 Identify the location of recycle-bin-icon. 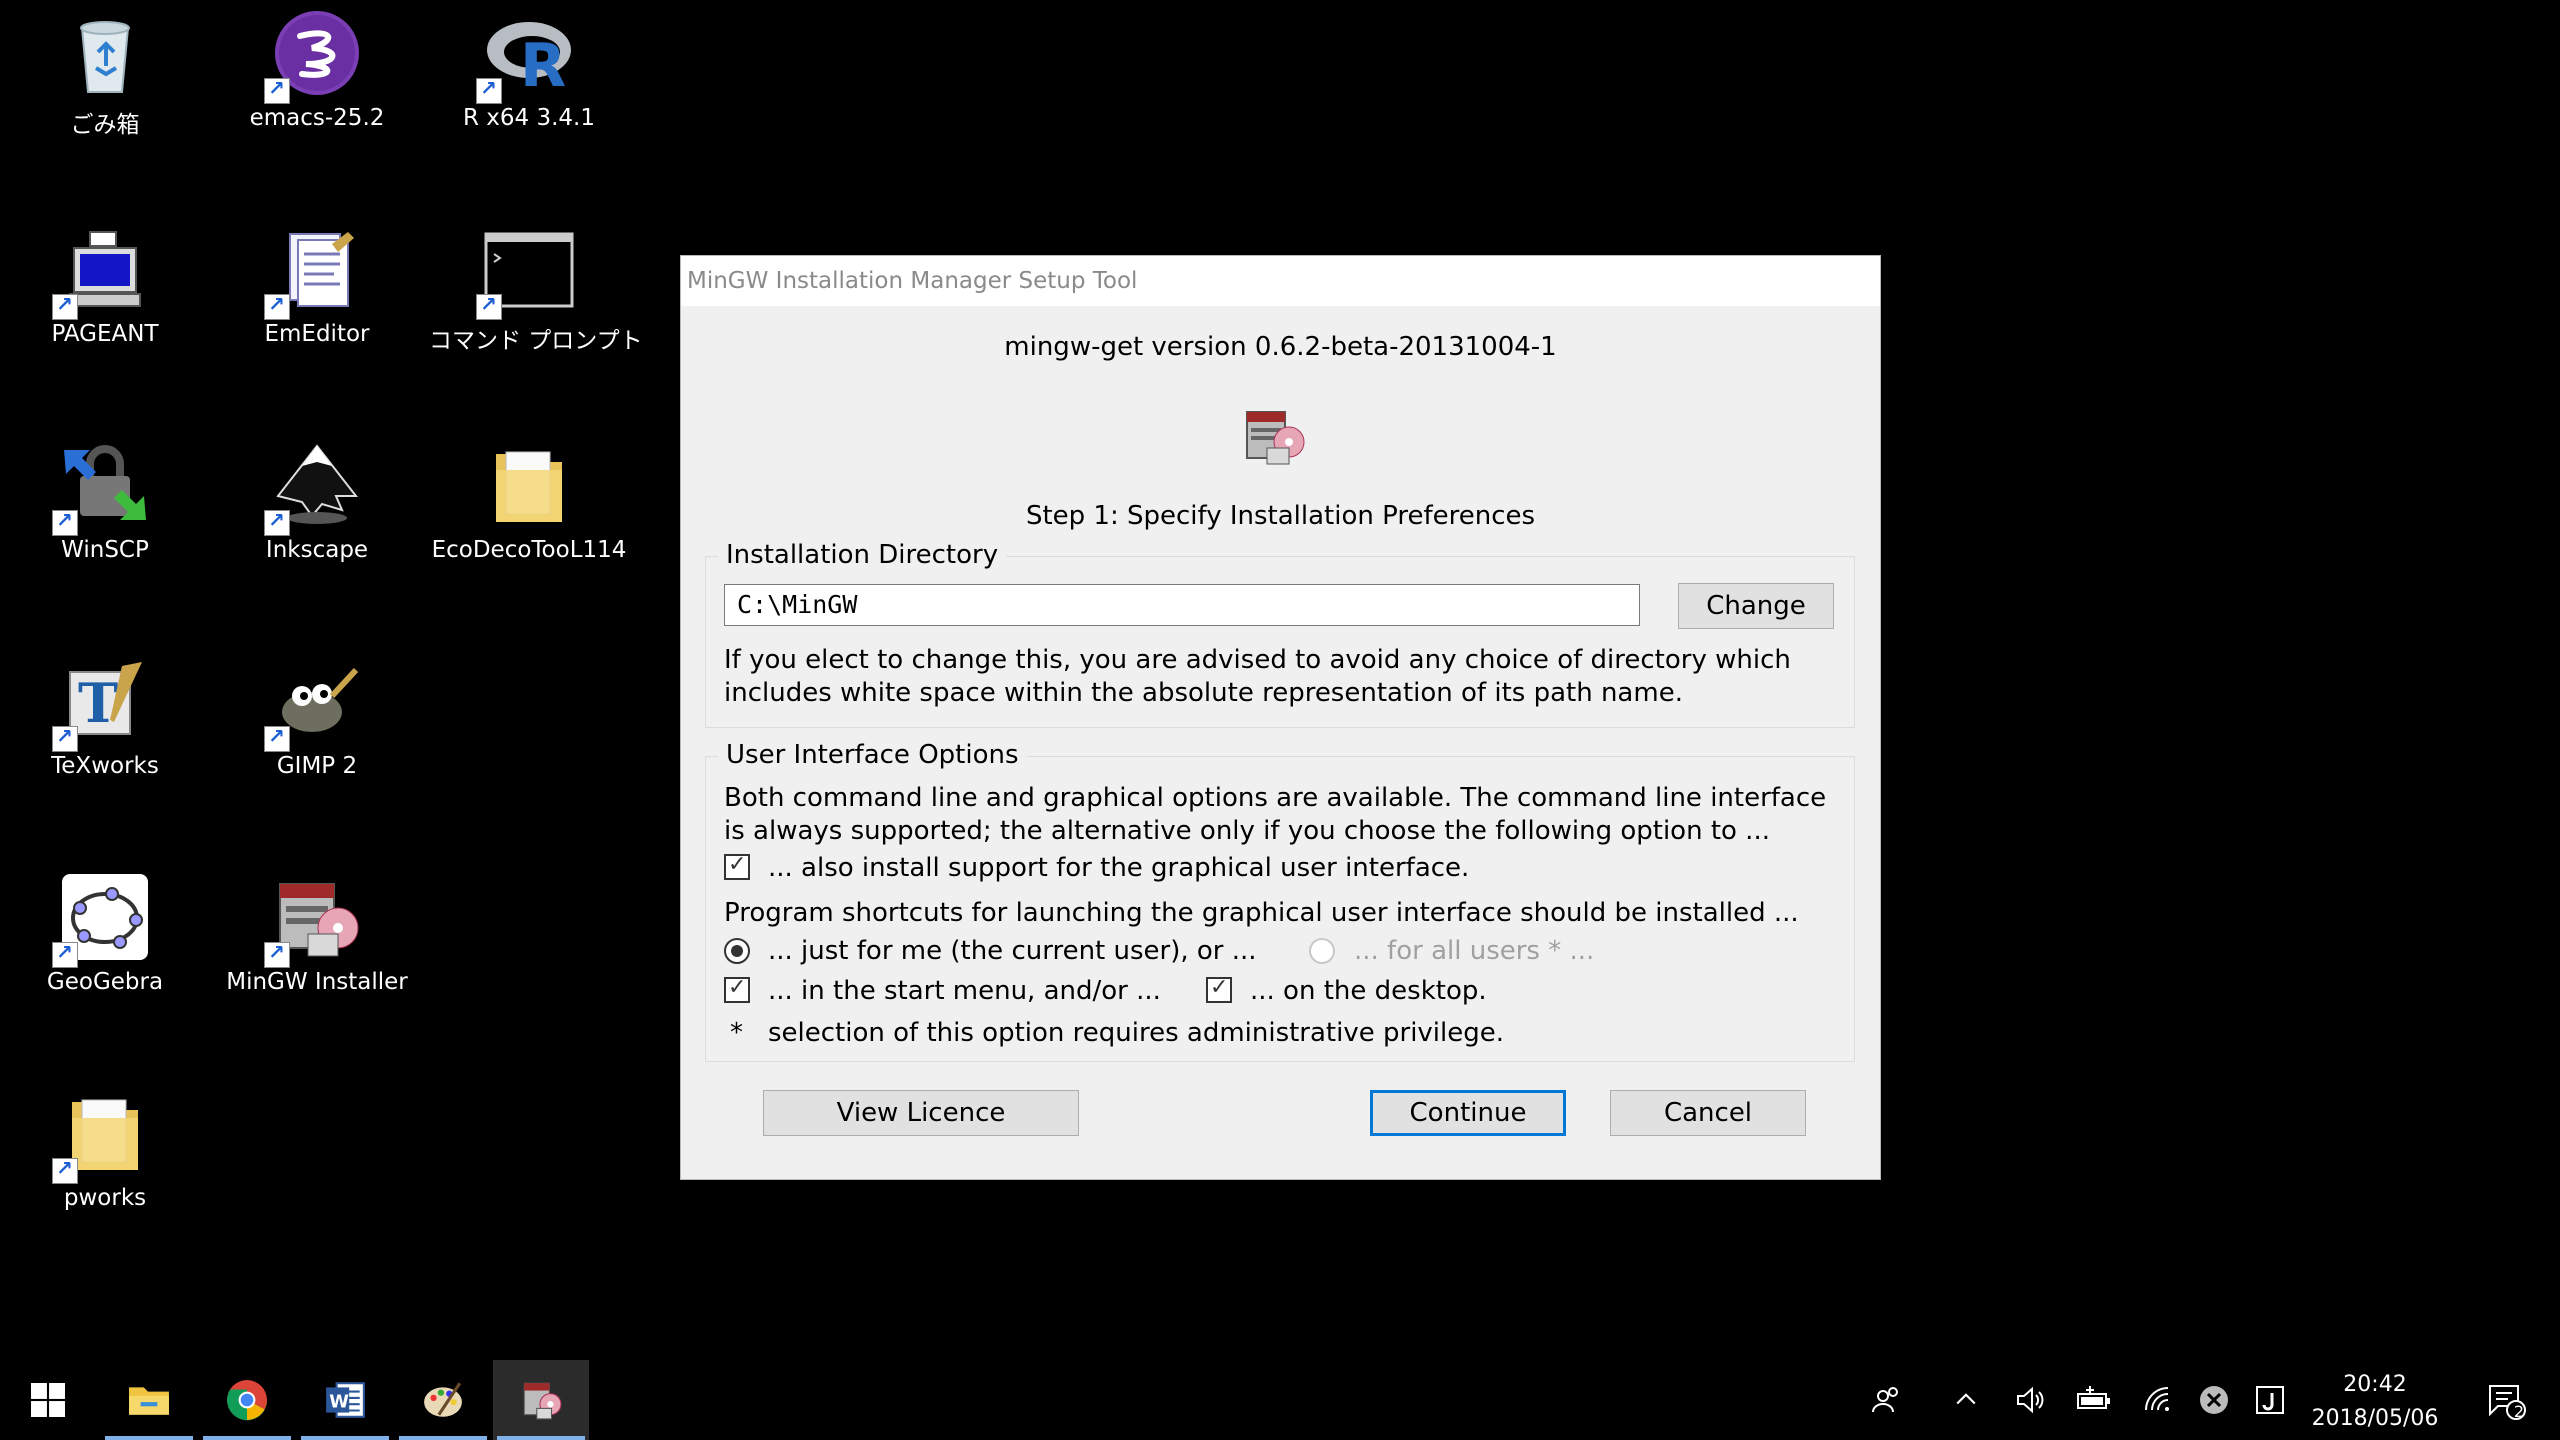
(105, 53).